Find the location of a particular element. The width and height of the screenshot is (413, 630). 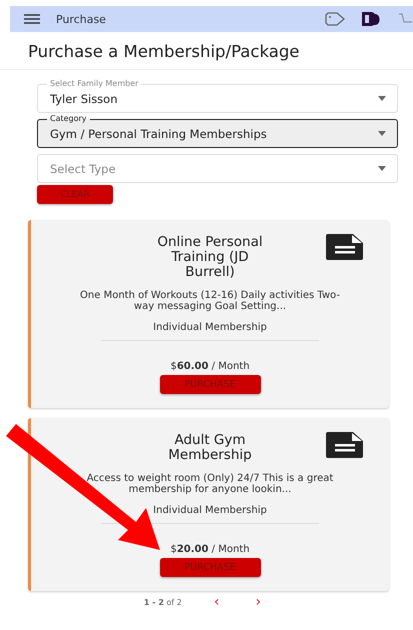

package-title: Adult Gym Membership is located at coordinates (210, 448).